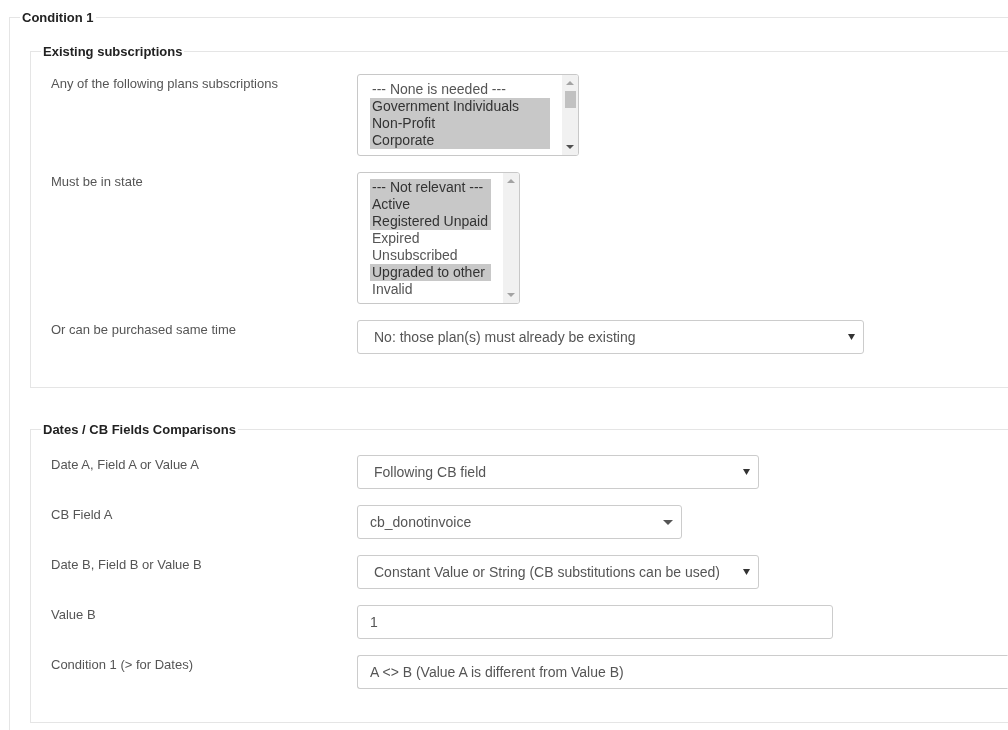  Describe the element at coordinates (558, 572) in the screenshot. I see `dropdown: Constant Value or String (CB substitutions can be used)` at that location.